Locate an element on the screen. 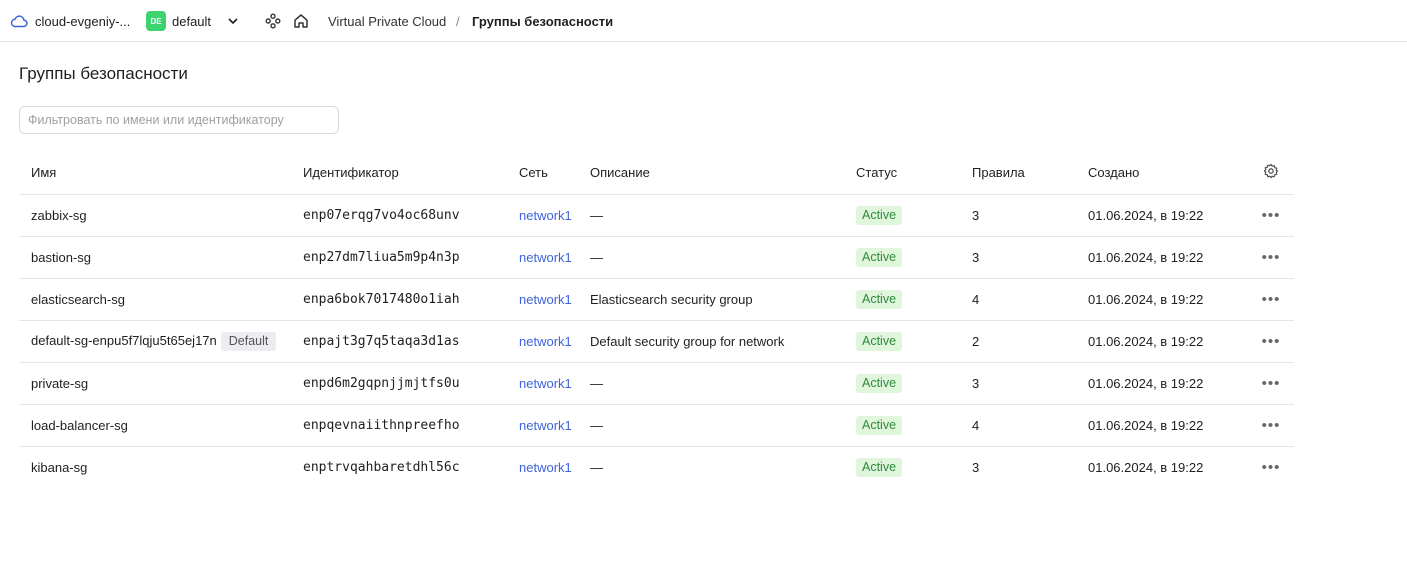 The width and height of the screenshot is (1407, 577). column-header-rules: Правила is located at coordinates (1018, 173).